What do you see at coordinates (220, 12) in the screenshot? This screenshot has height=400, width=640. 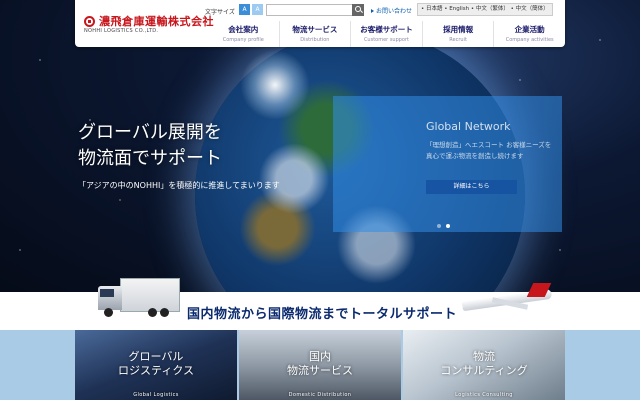 I see `font-size-label: 文字サイズ` at bounding box center [220, 12].